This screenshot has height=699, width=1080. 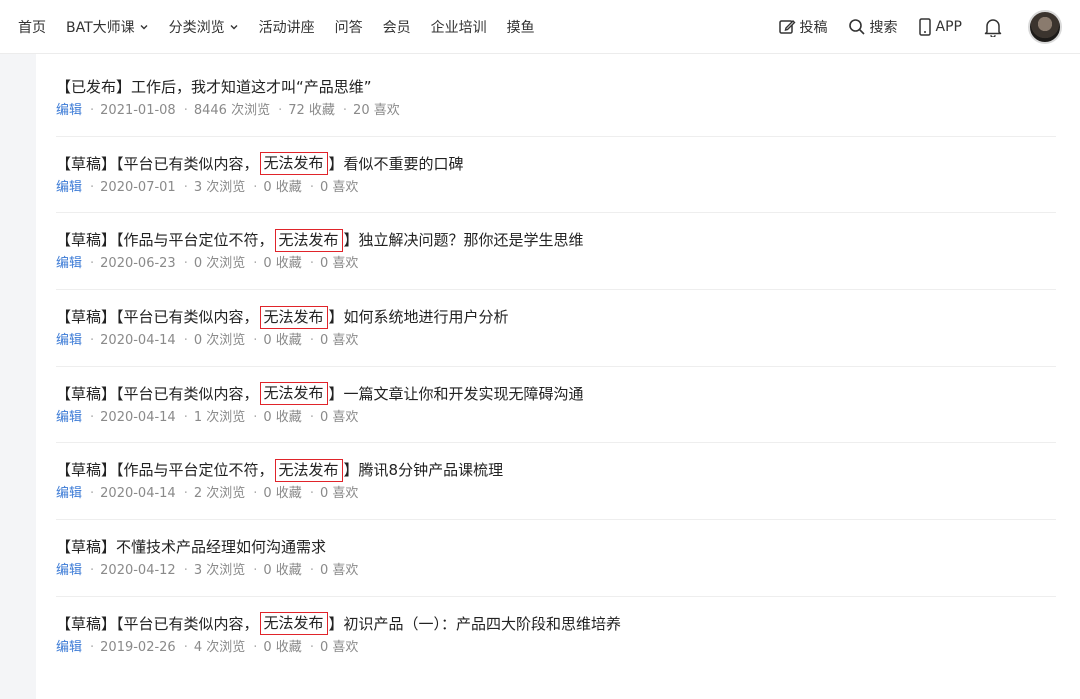 What do you see at coordinates (138, 187) in the screenshot?
I see `article-date: 2020-07-01` at bounding box center [138, 187].